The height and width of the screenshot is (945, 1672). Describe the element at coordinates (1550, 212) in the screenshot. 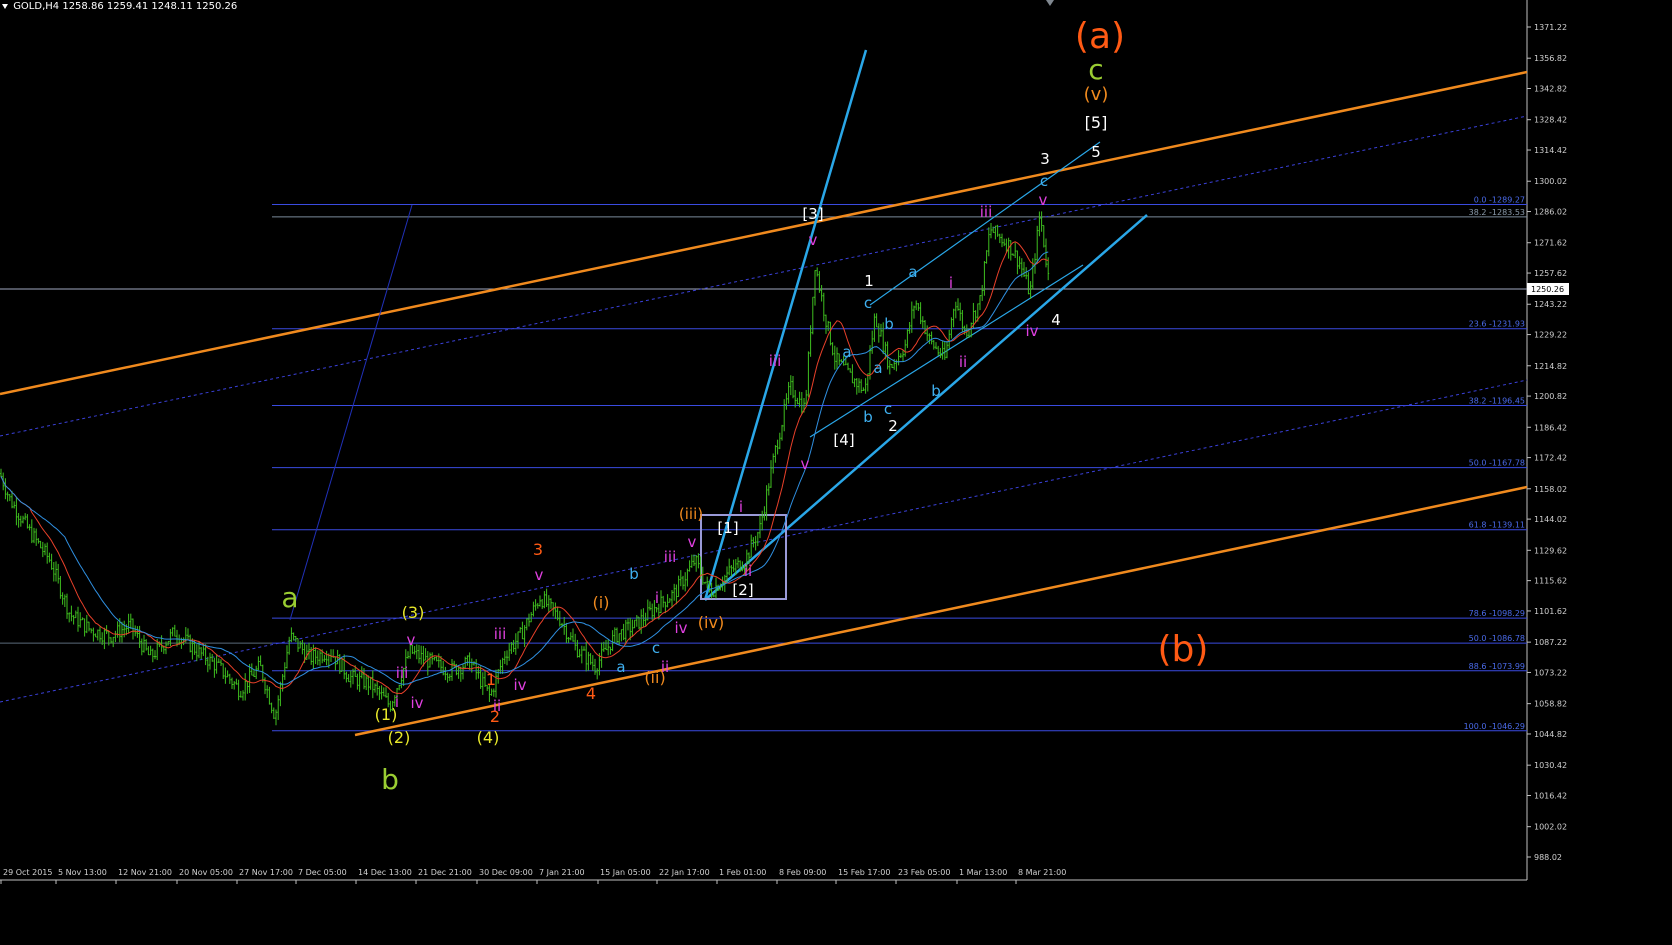

I see `y-tick-label: 1286.02` at that location.